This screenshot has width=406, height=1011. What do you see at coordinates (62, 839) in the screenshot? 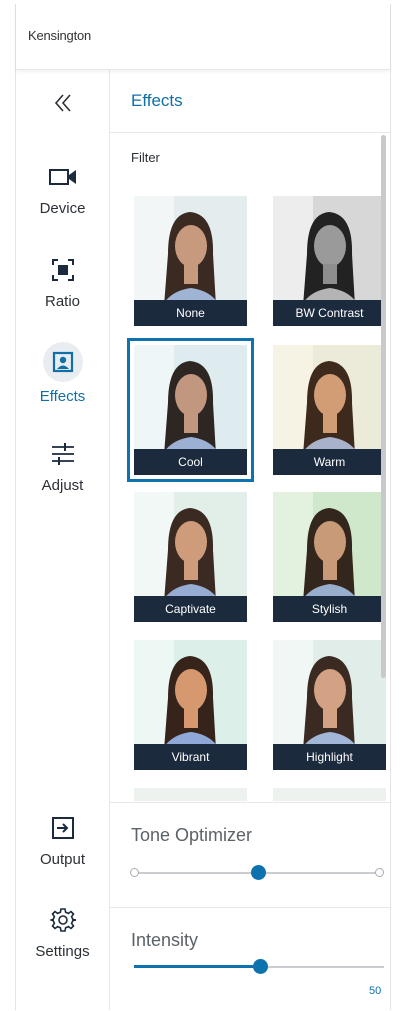
I see `sidebar-item-output: Output` at bounding box center [62, 839].